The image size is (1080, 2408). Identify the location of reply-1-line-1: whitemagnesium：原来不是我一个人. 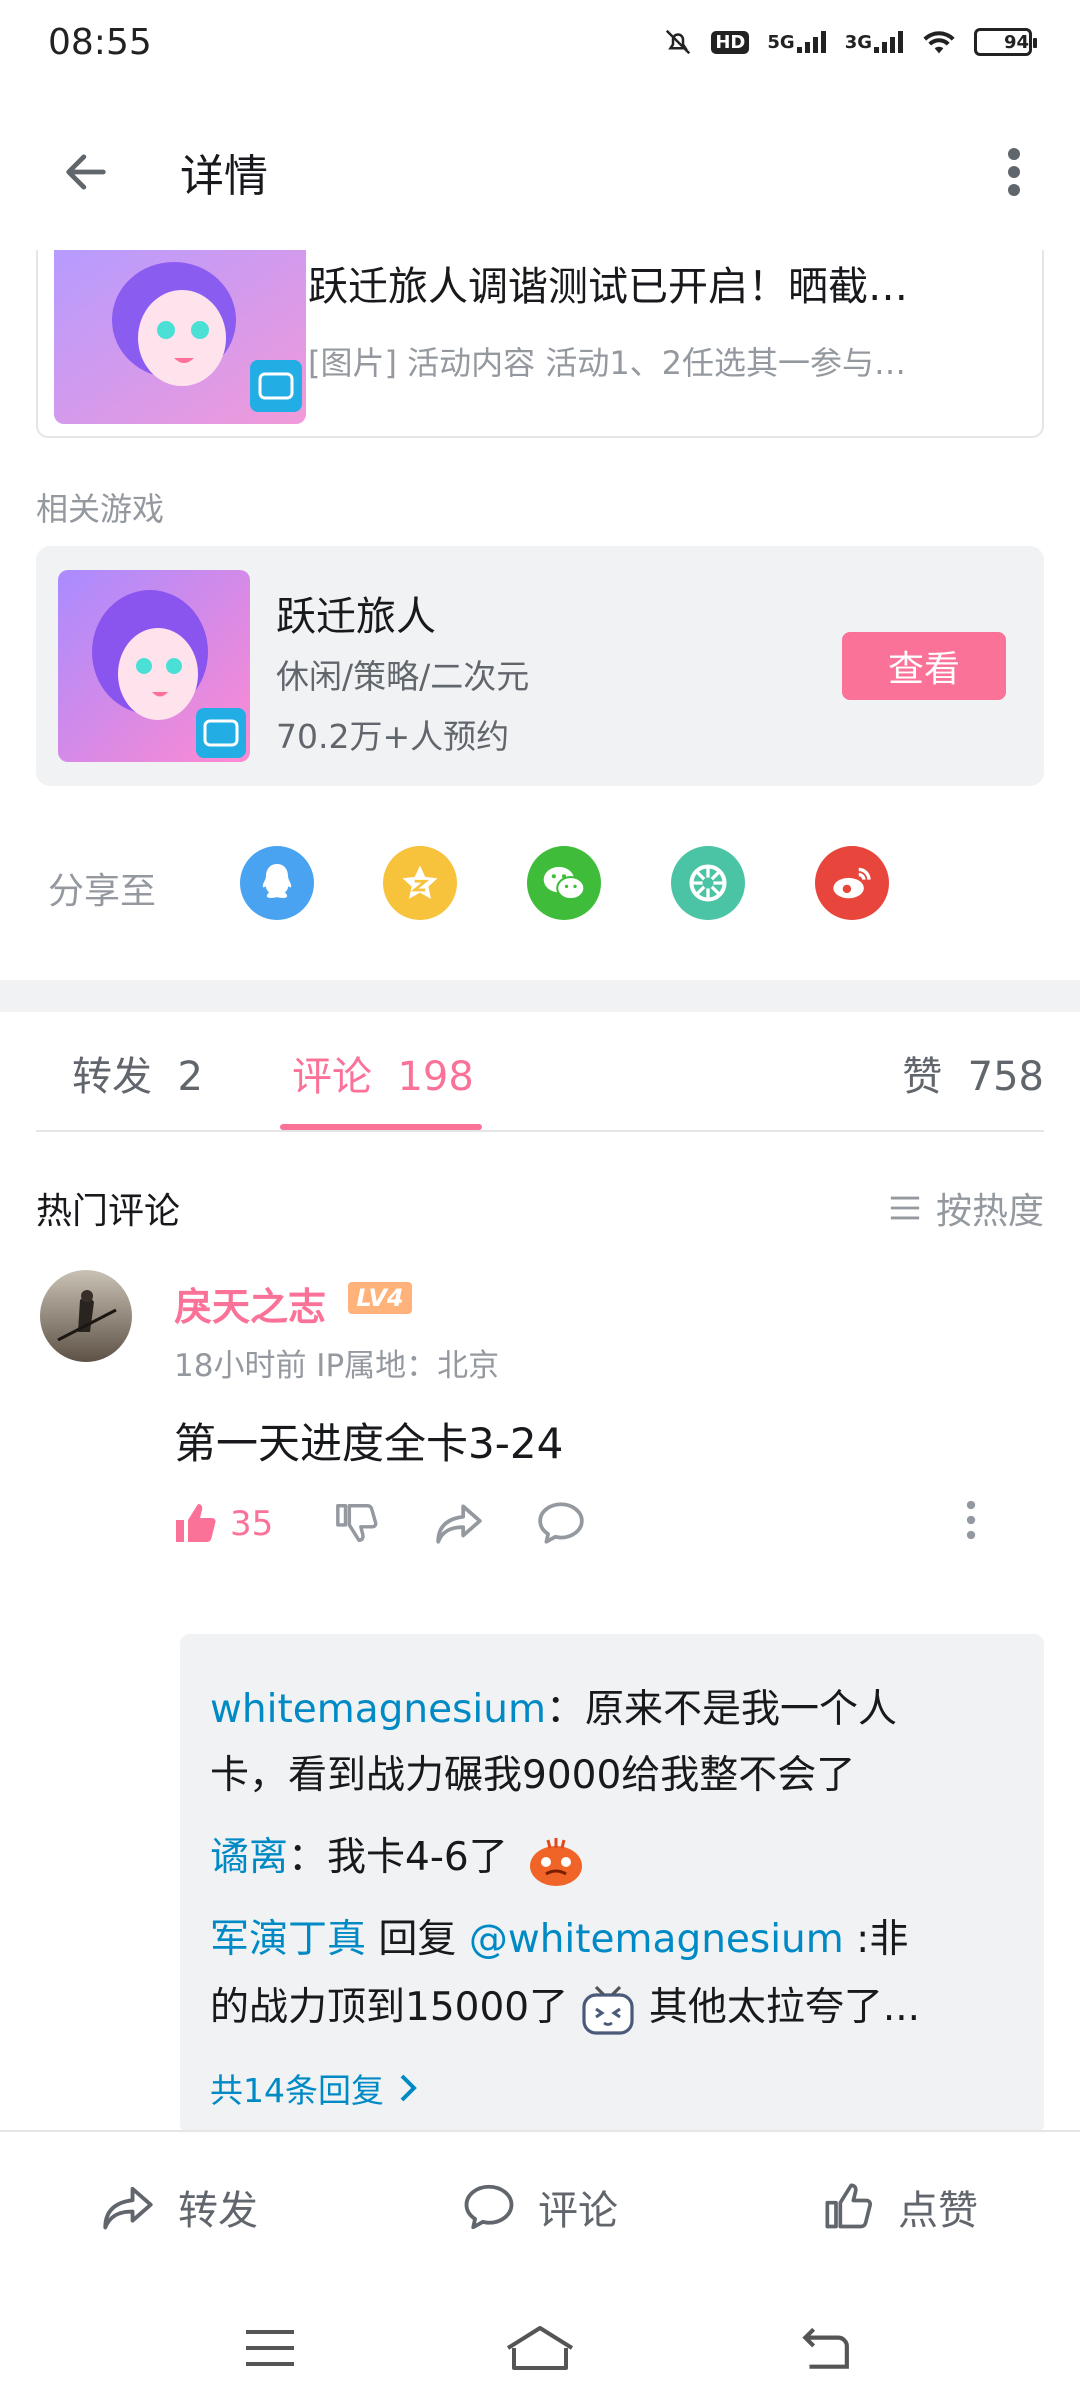
(553, 1706).